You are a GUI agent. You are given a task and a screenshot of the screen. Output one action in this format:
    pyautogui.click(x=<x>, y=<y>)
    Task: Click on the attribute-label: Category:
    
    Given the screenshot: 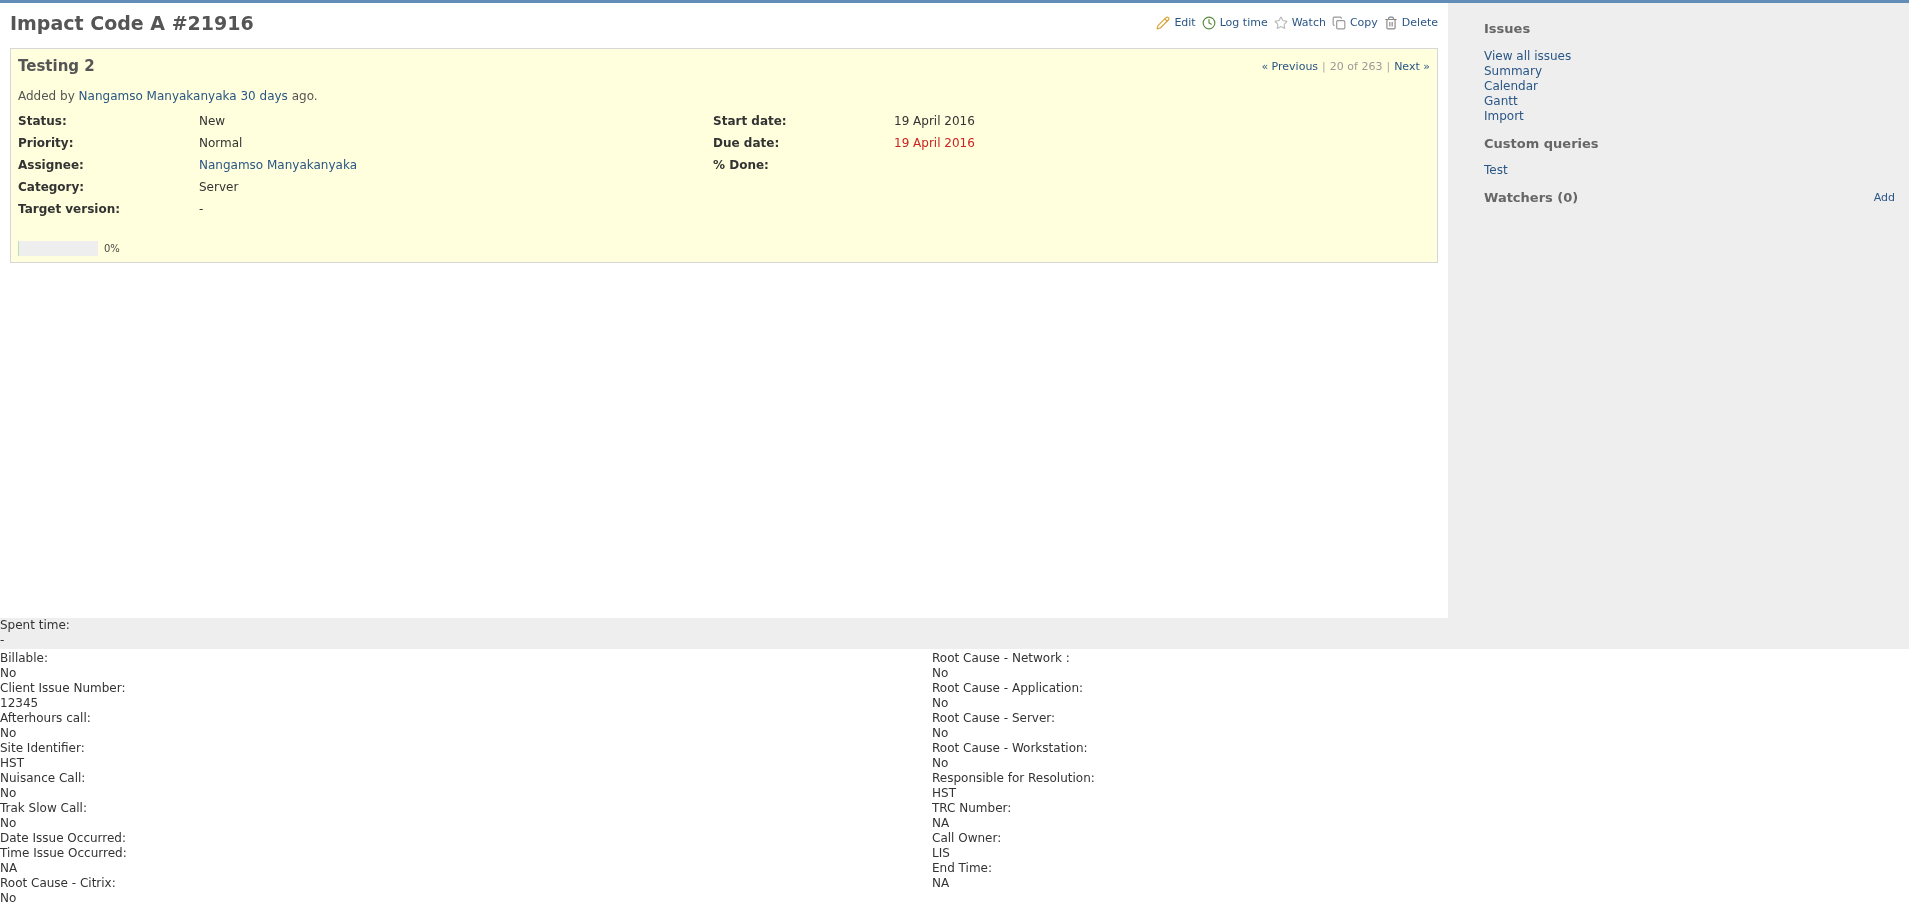 What is the action you would take?
    pyautogui.click(x=52, y=187)
    